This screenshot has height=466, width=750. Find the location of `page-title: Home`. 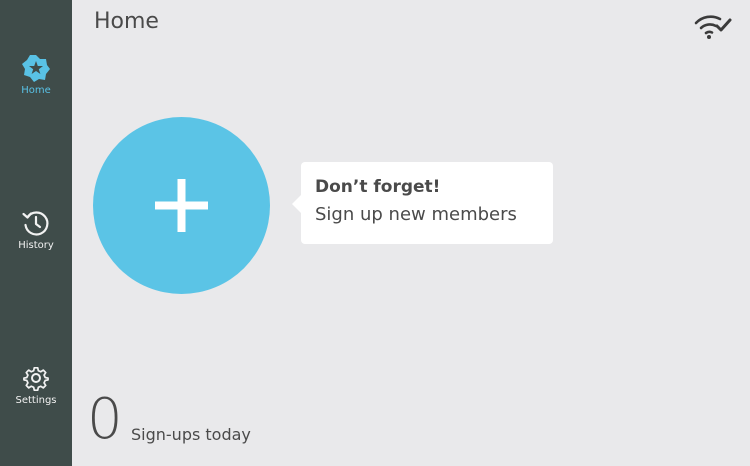

page-title: Home is located at coordinates (126, 21).